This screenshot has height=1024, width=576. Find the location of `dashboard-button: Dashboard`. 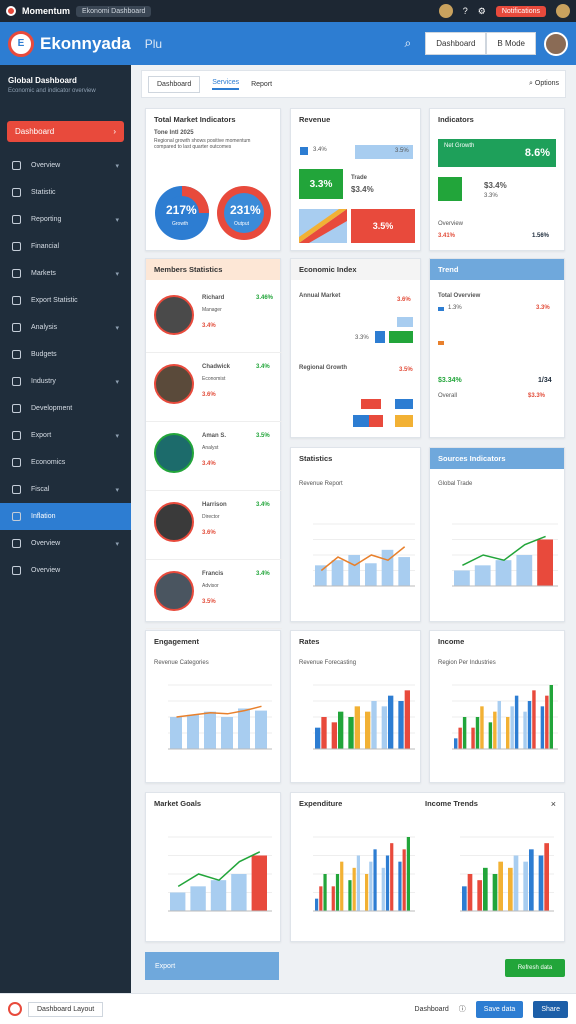

dashboard-button: Dashboard is located at coordinates (456, 43).